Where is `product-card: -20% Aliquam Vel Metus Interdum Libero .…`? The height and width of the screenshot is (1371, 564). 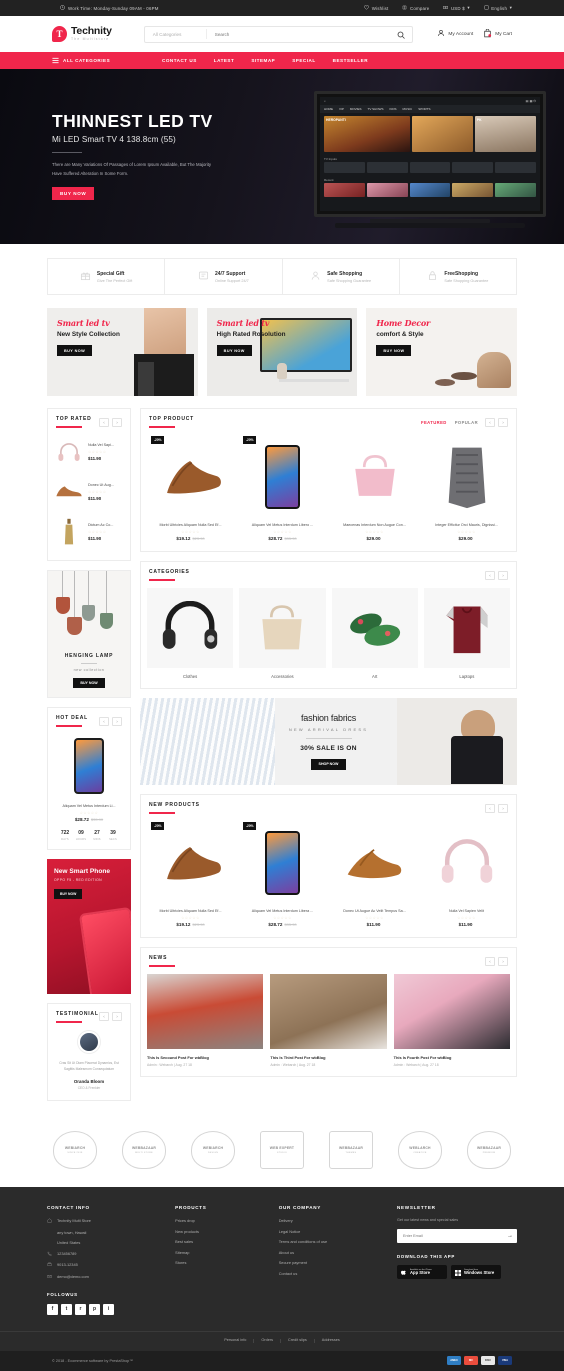
product-card: -20% Aliquam Vel Metus Interdum Libero .… is located at coordinates (282, 488).